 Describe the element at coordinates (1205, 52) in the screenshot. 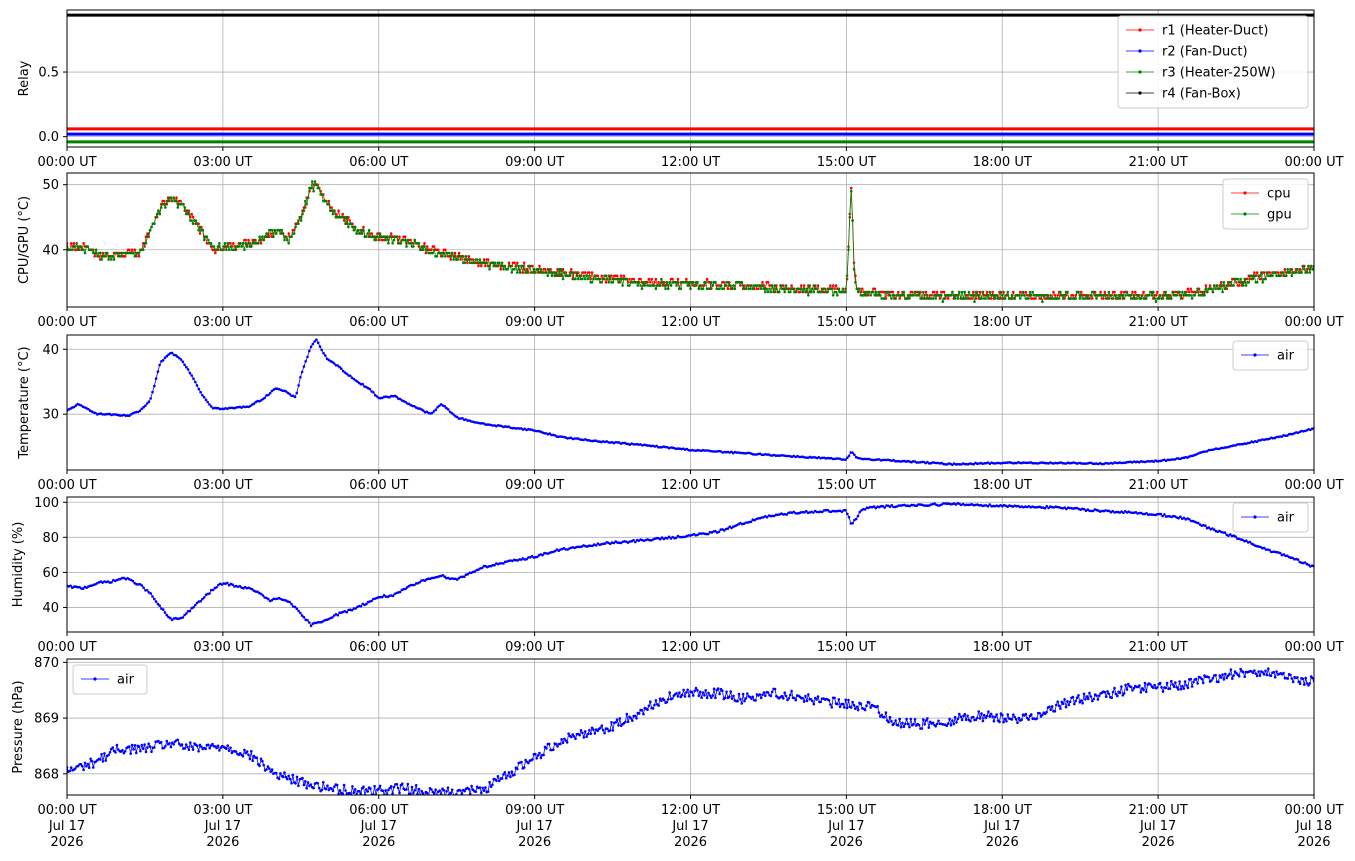

I see `legend-entry: r2 (Fan-Duct)` at that location.